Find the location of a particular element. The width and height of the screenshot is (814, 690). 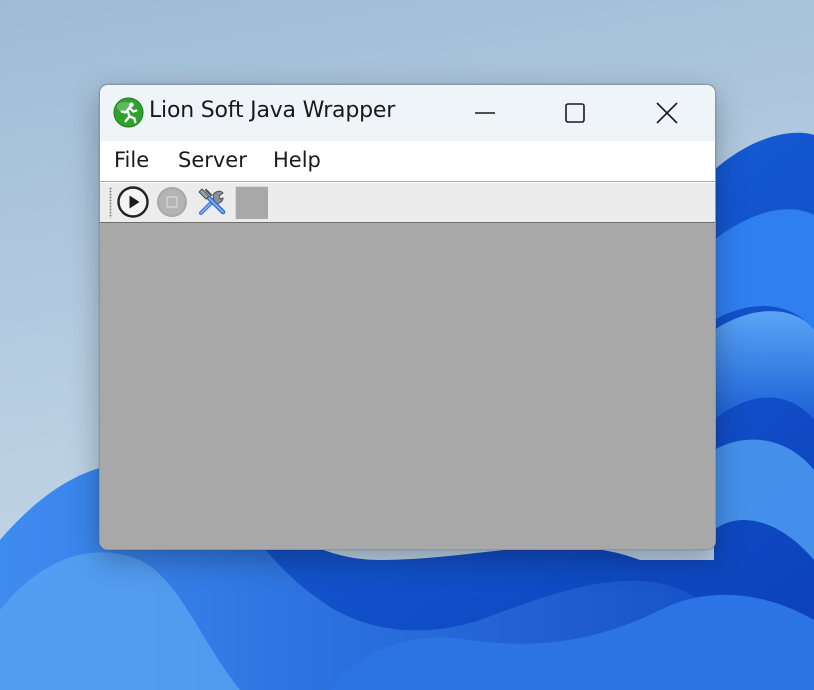

toolbar-placeholder is located at coordinates (251, 202).